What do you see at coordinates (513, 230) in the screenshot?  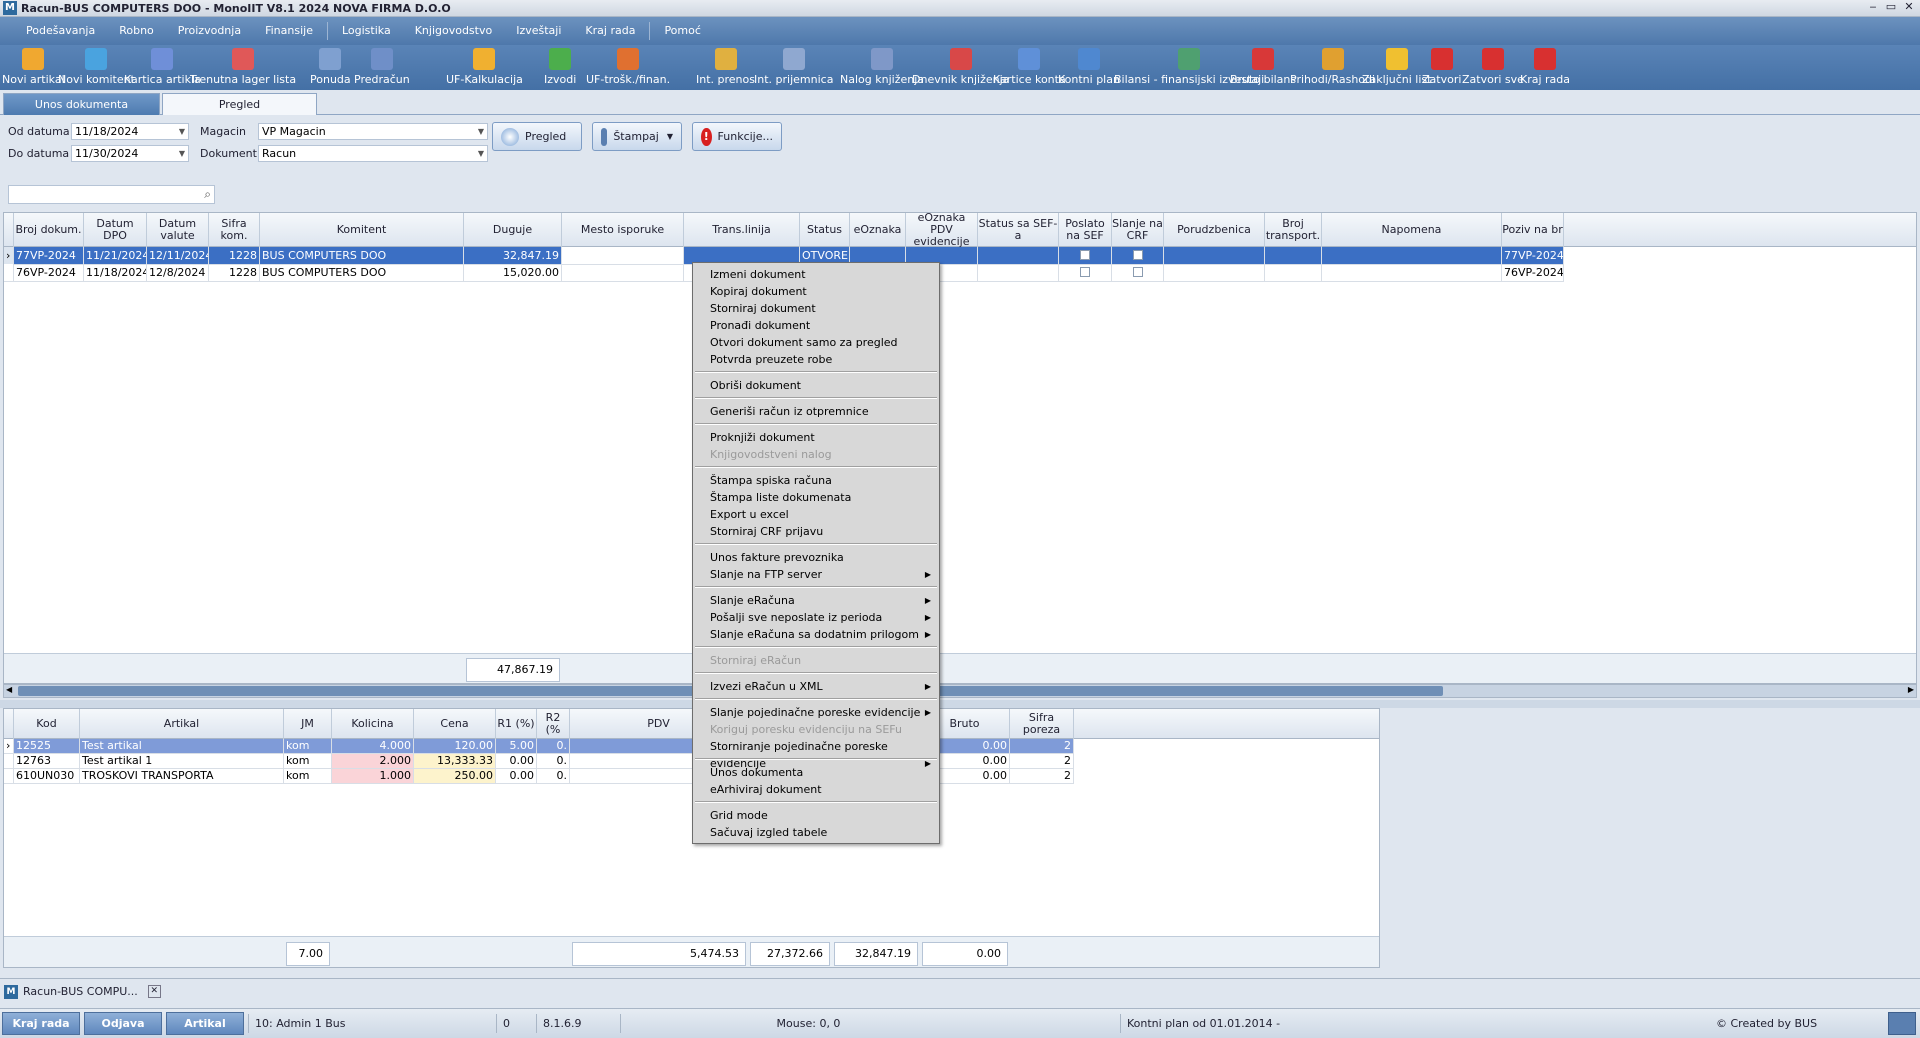 I see `column-header: Duguje` at bounding box center [513, 230].